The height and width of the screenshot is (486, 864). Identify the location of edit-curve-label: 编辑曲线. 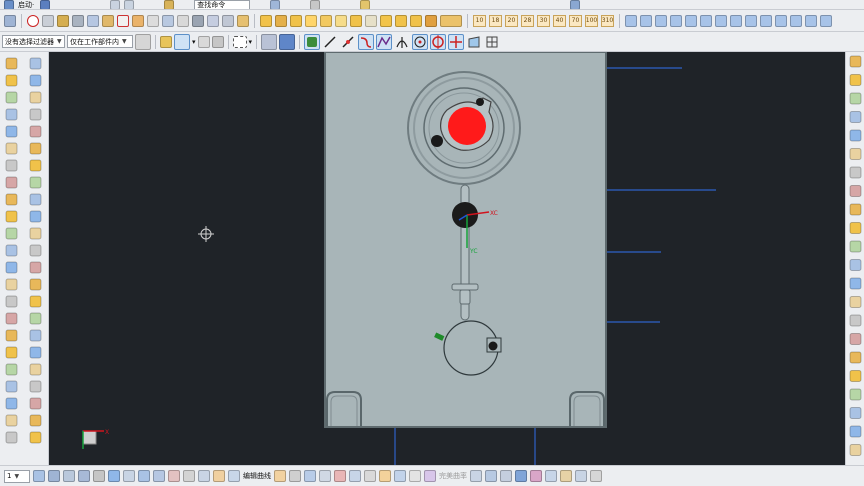
(257, 476).